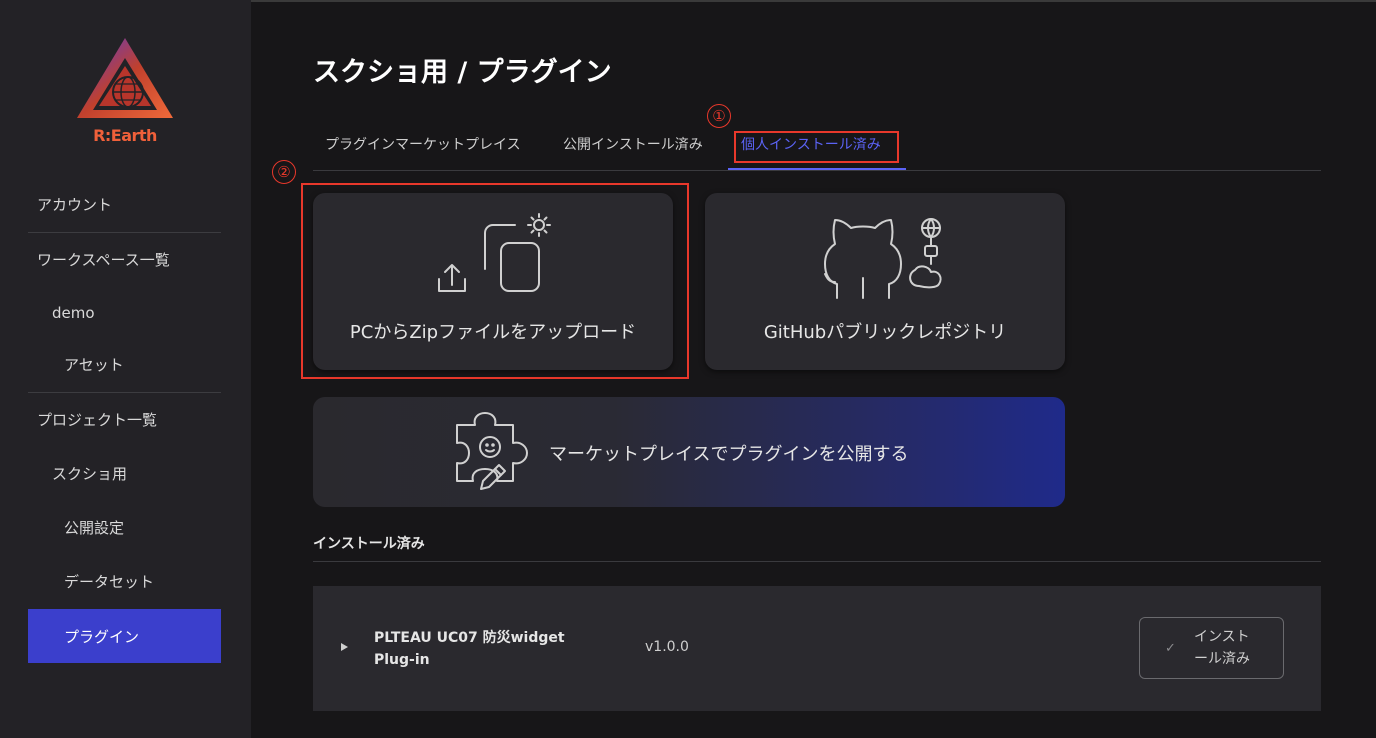 The width and height of the screenshot is (1376, 738). I want to click on sidebar-item-datasets: データセット, so click(124, 581).